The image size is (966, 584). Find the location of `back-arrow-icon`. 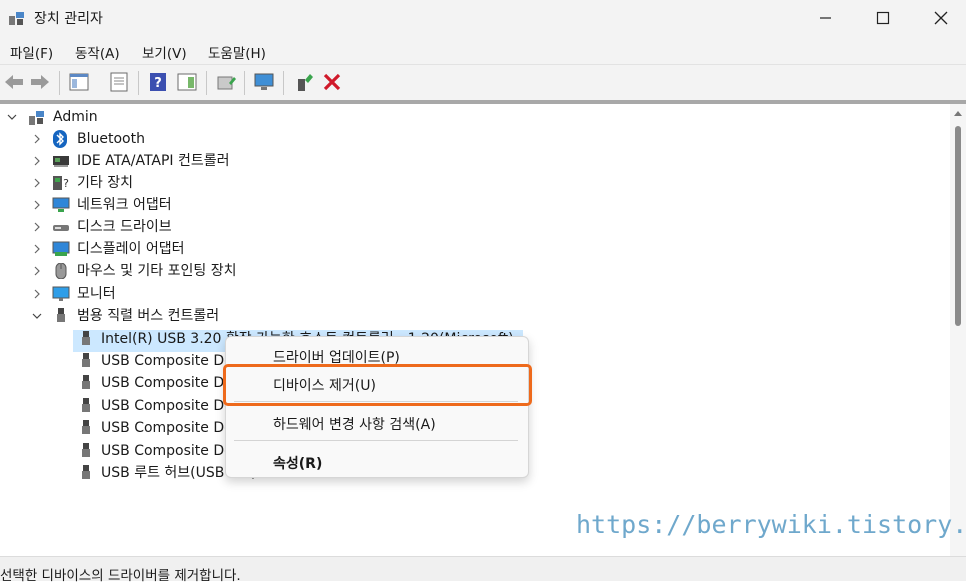

back-arrow-icon is located at coordinates (14, 82).